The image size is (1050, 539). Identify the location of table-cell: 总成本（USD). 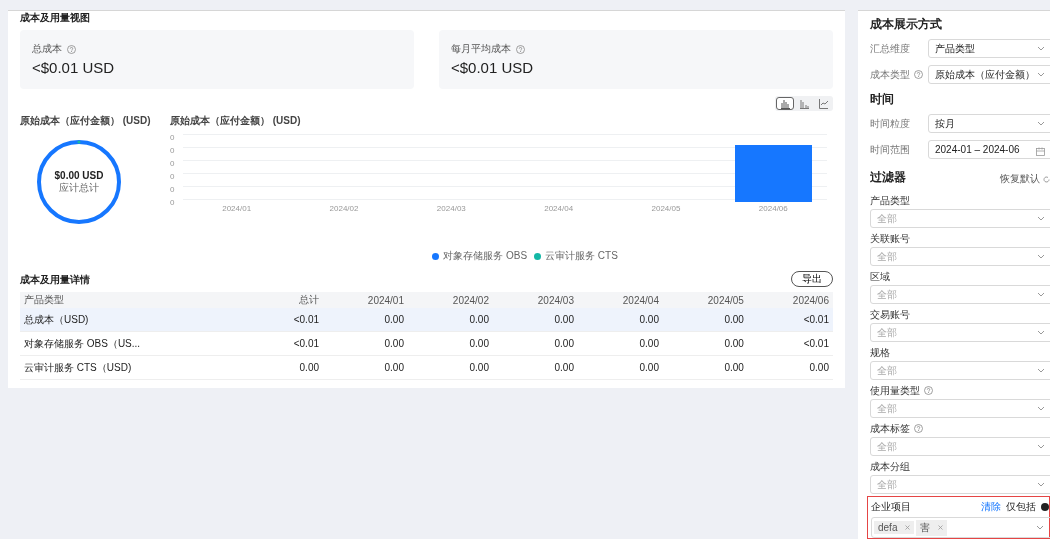
(139, 320).